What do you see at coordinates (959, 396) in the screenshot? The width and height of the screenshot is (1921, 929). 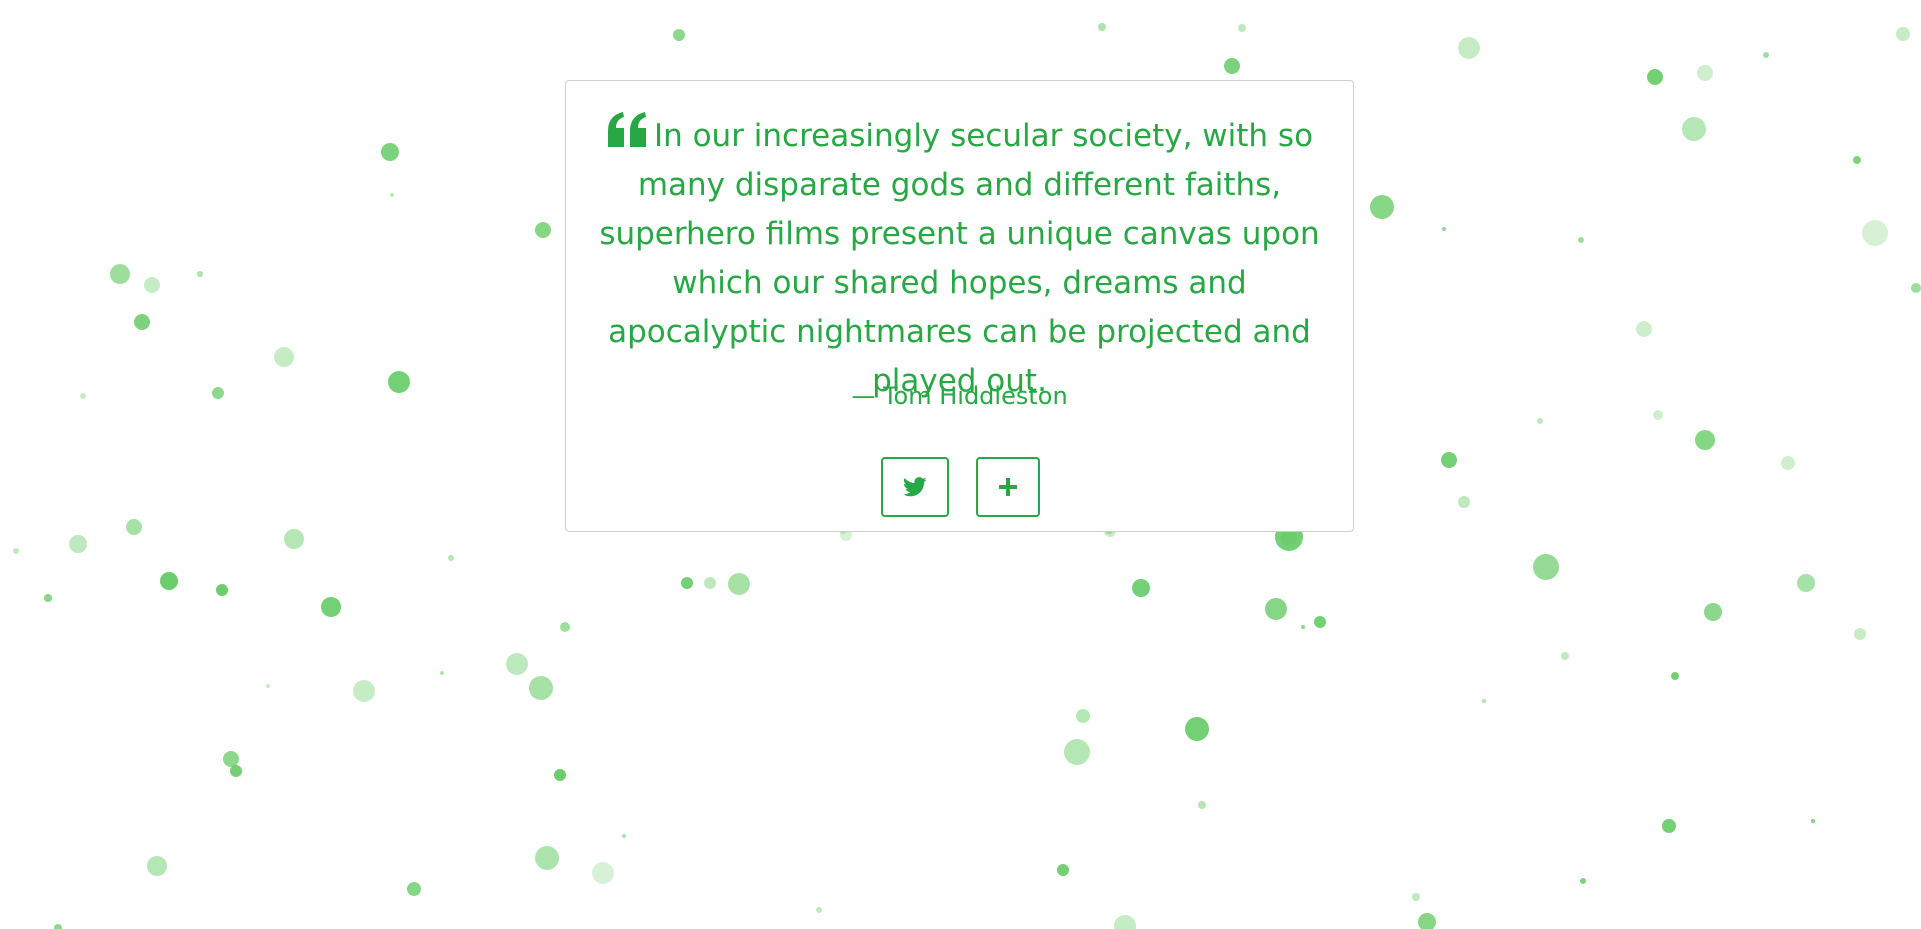 I see `quote-author: — Tom Hiddleston` at bounding box center [959, 396].